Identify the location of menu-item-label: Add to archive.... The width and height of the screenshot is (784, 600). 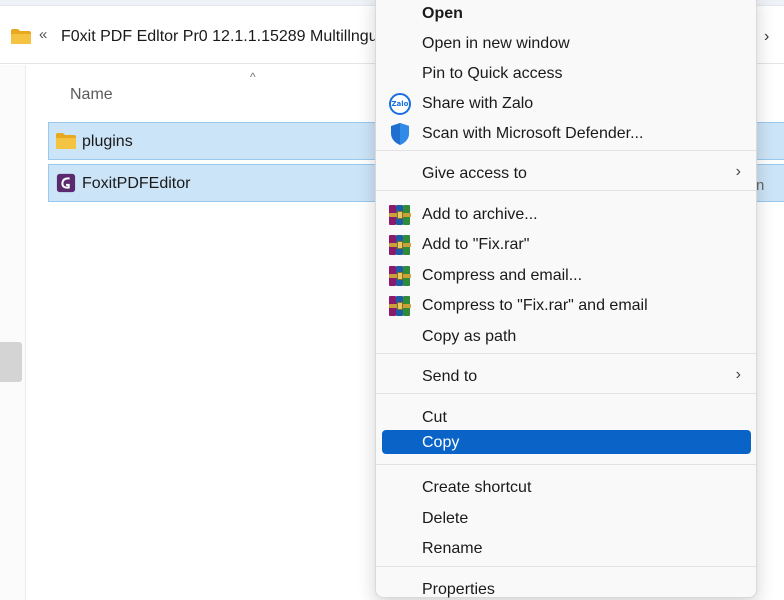
(480, 214).